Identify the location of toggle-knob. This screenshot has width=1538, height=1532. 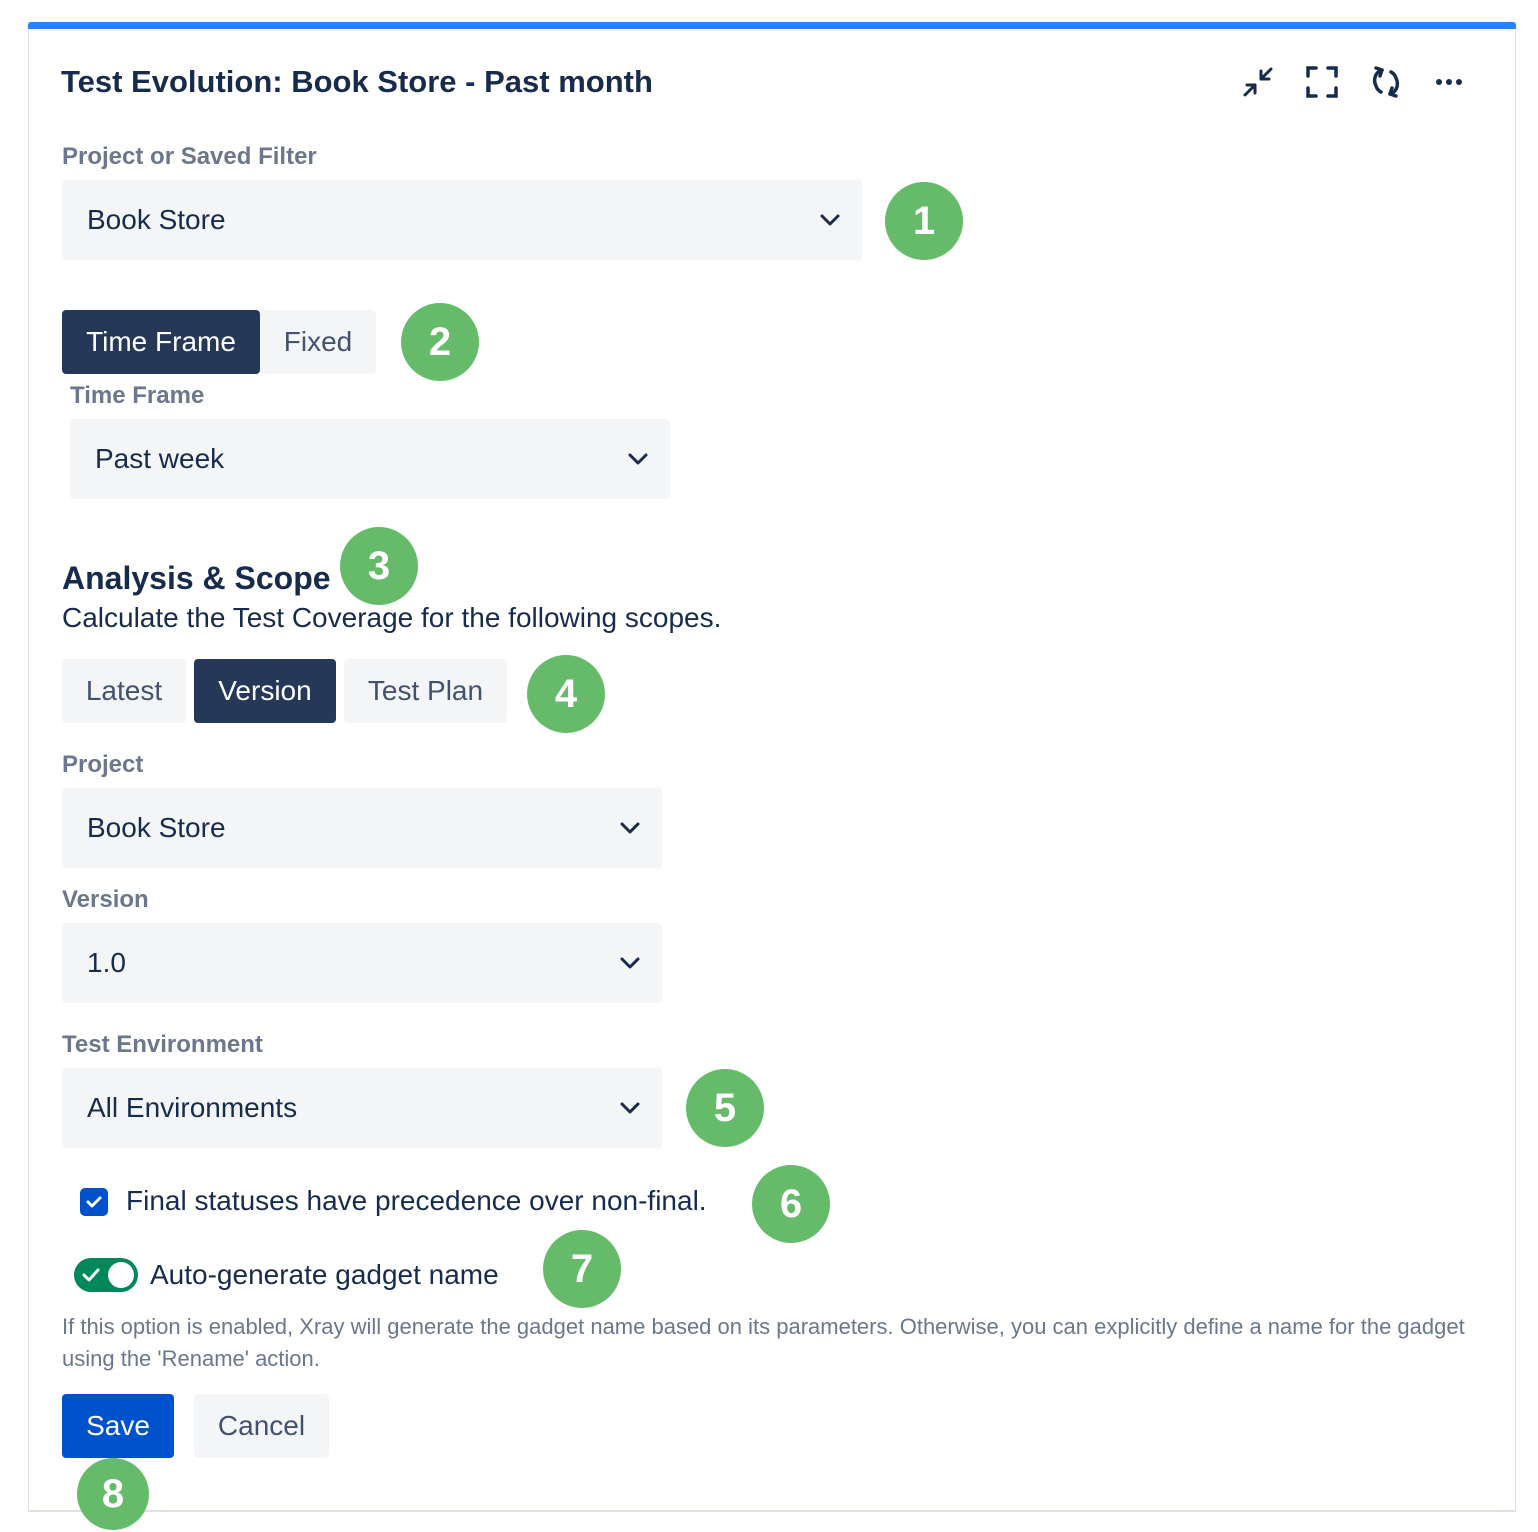
(121, 1275).